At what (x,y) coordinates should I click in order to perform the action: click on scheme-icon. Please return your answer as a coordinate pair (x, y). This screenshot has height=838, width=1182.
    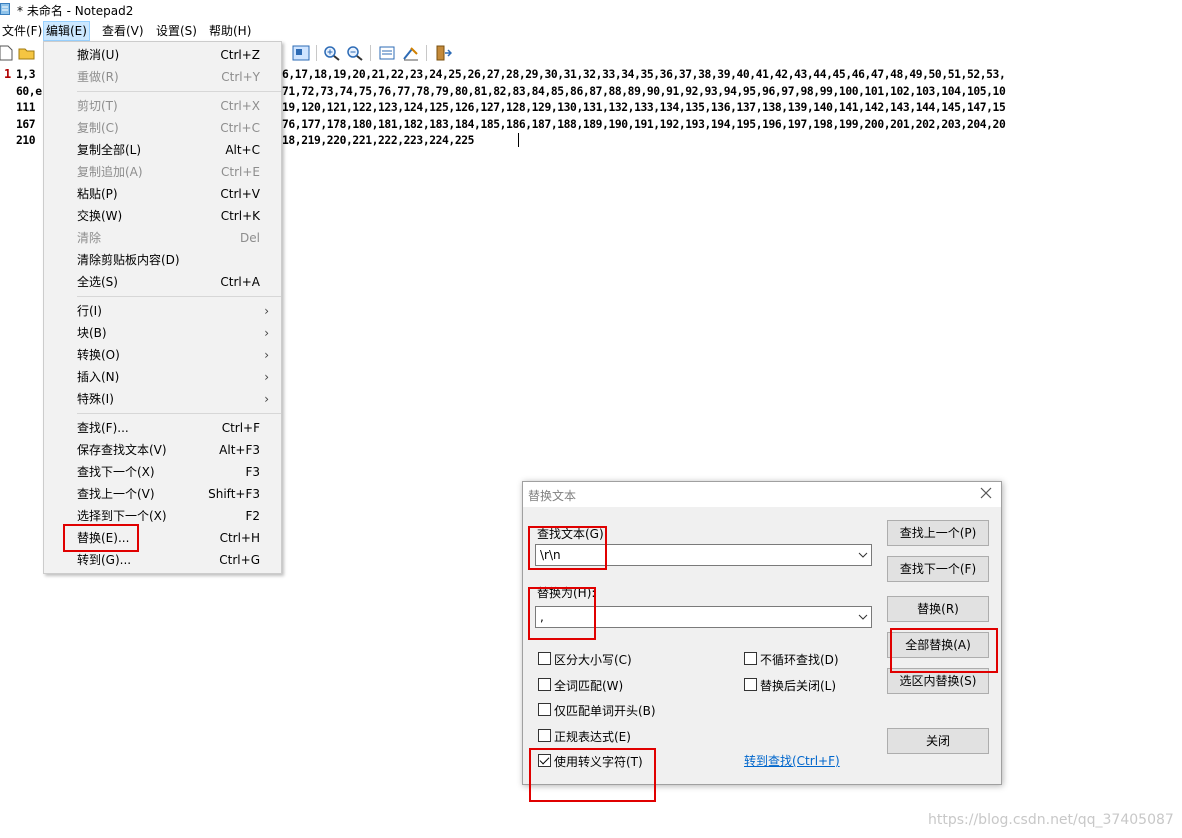
    Looking at the image, I should click on (387, 53).